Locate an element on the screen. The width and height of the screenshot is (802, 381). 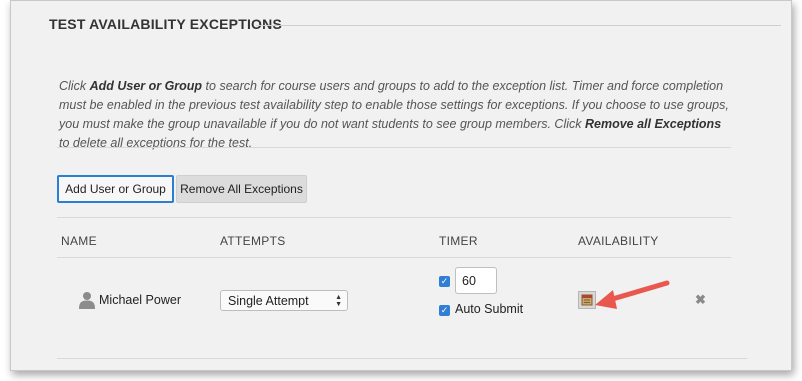
attempts-select: Single Attempt ▲ ▼ is located at coordinates (284, 300).